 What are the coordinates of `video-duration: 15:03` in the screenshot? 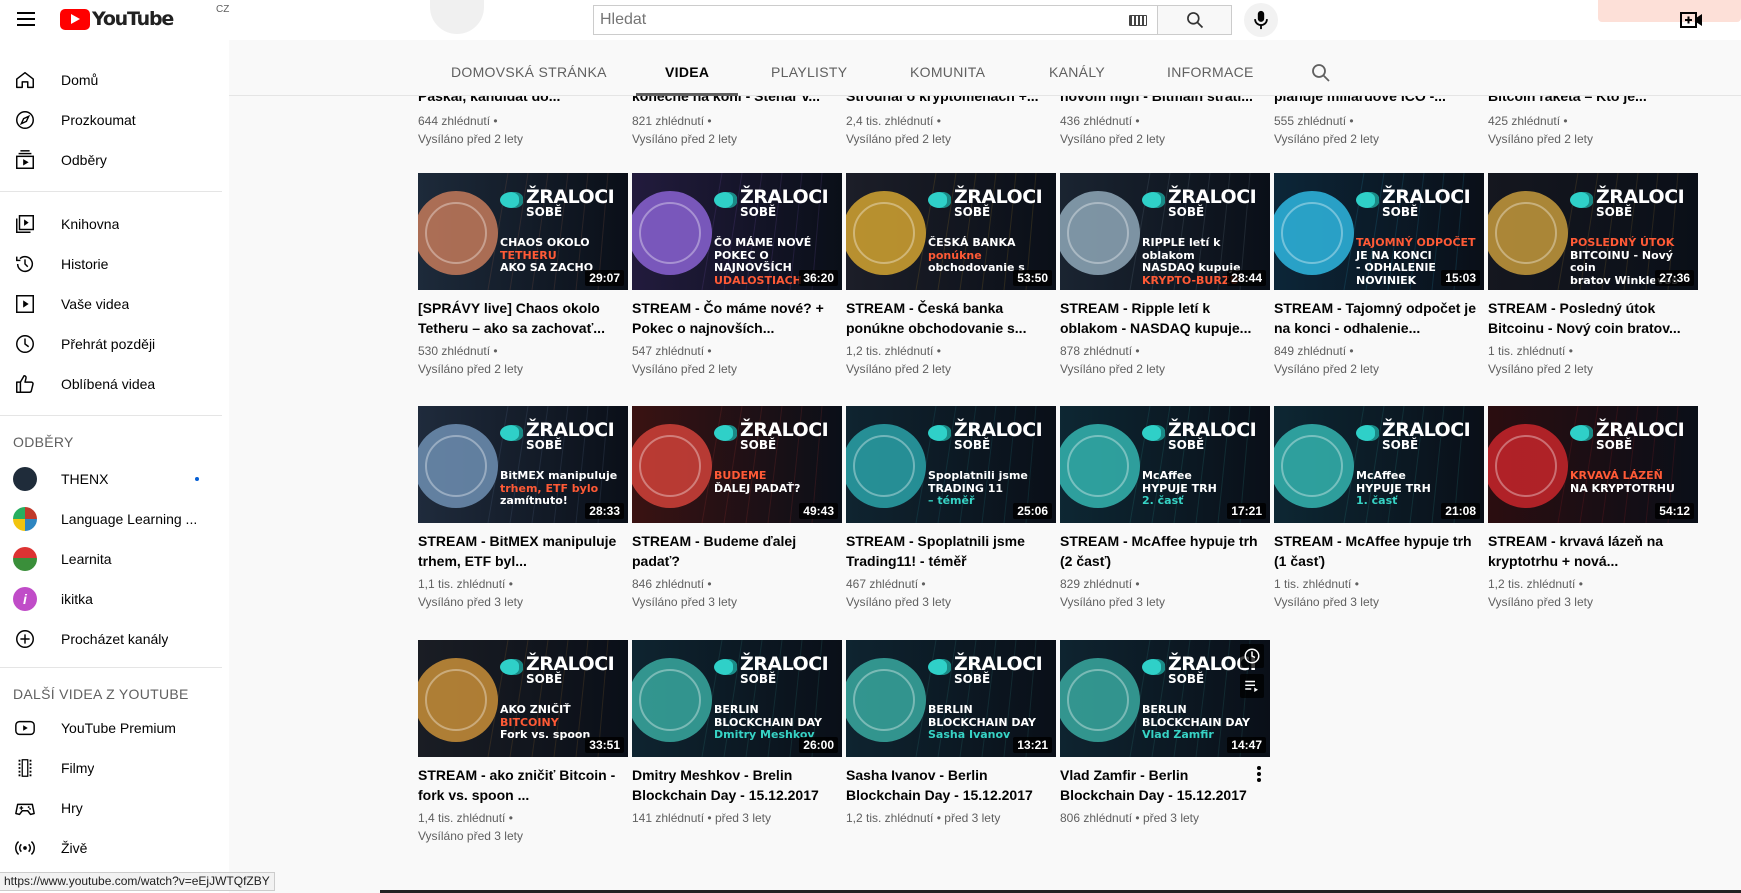 It's located at (1460, 278).